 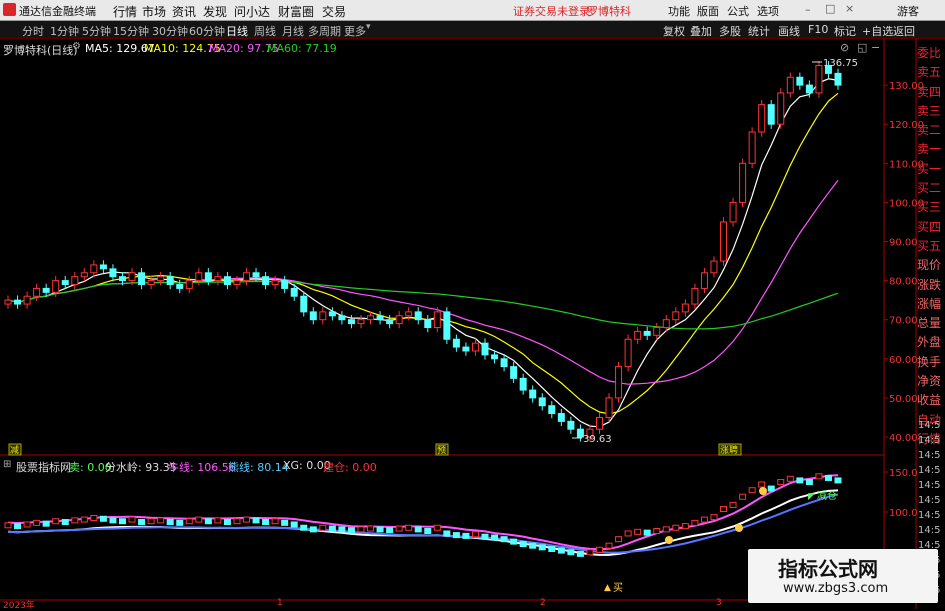 What do you see at coordinates (903, 360) in the screenshot?
I see `price-tick-label: 60.00` at bounding box center [903, 360].